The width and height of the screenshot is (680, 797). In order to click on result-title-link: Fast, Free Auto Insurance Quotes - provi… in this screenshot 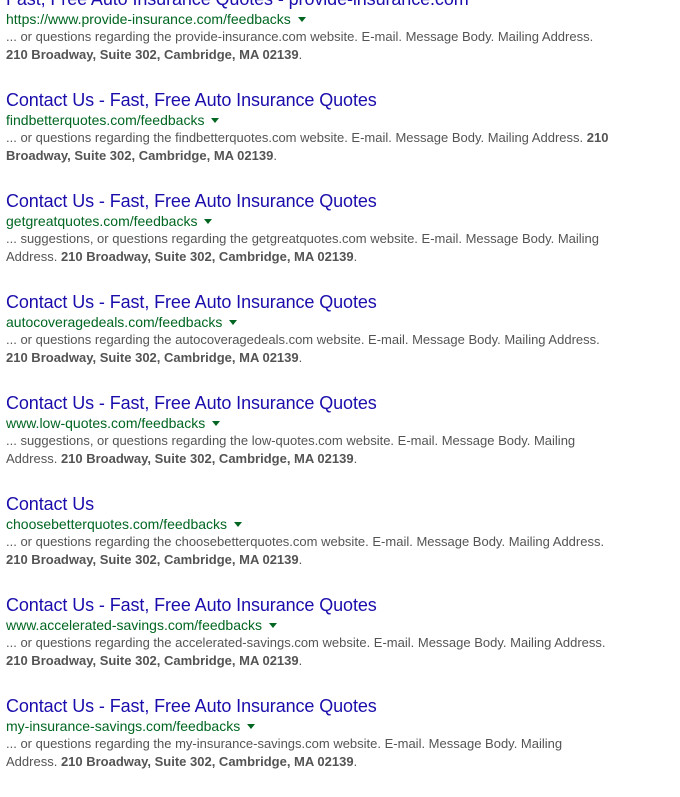, I will do `click(341, 5)`.